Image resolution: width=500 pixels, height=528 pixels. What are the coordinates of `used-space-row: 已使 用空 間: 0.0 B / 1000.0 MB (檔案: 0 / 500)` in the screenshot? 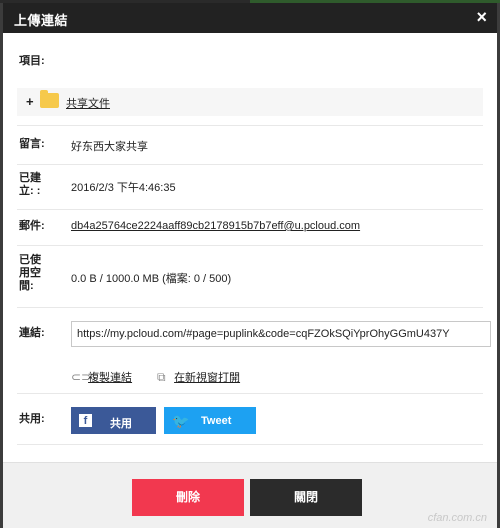 It's located at (250, 276).